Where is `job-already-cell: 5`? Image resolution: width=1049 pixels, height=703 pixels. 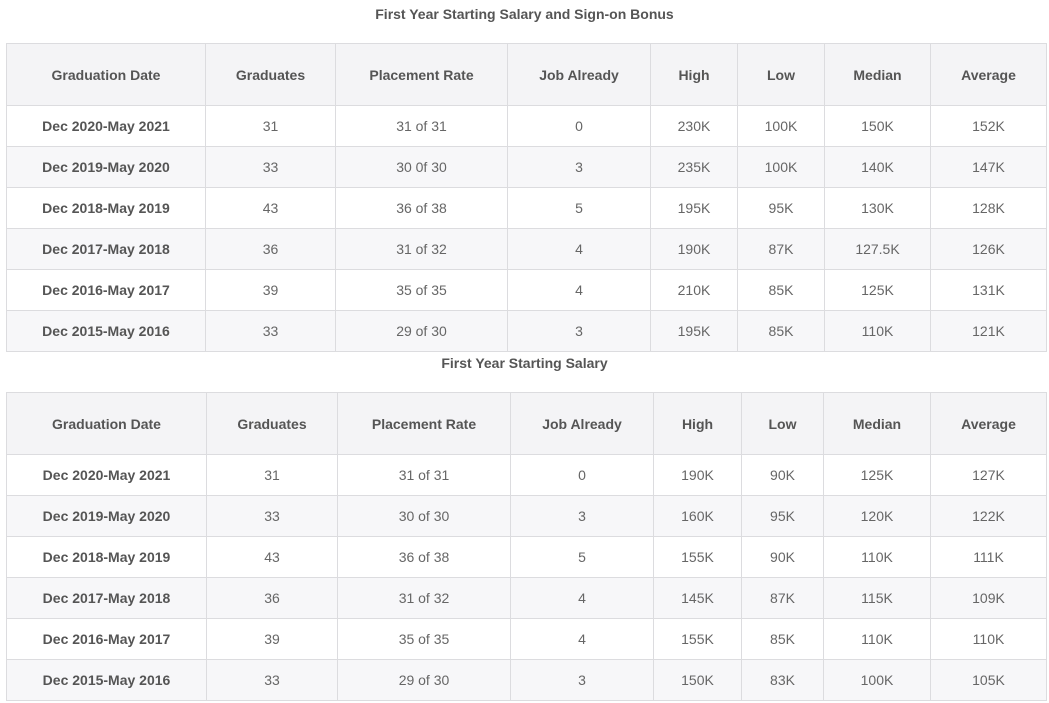 job-already-cell: 5 is located at coordinates (579, 208).